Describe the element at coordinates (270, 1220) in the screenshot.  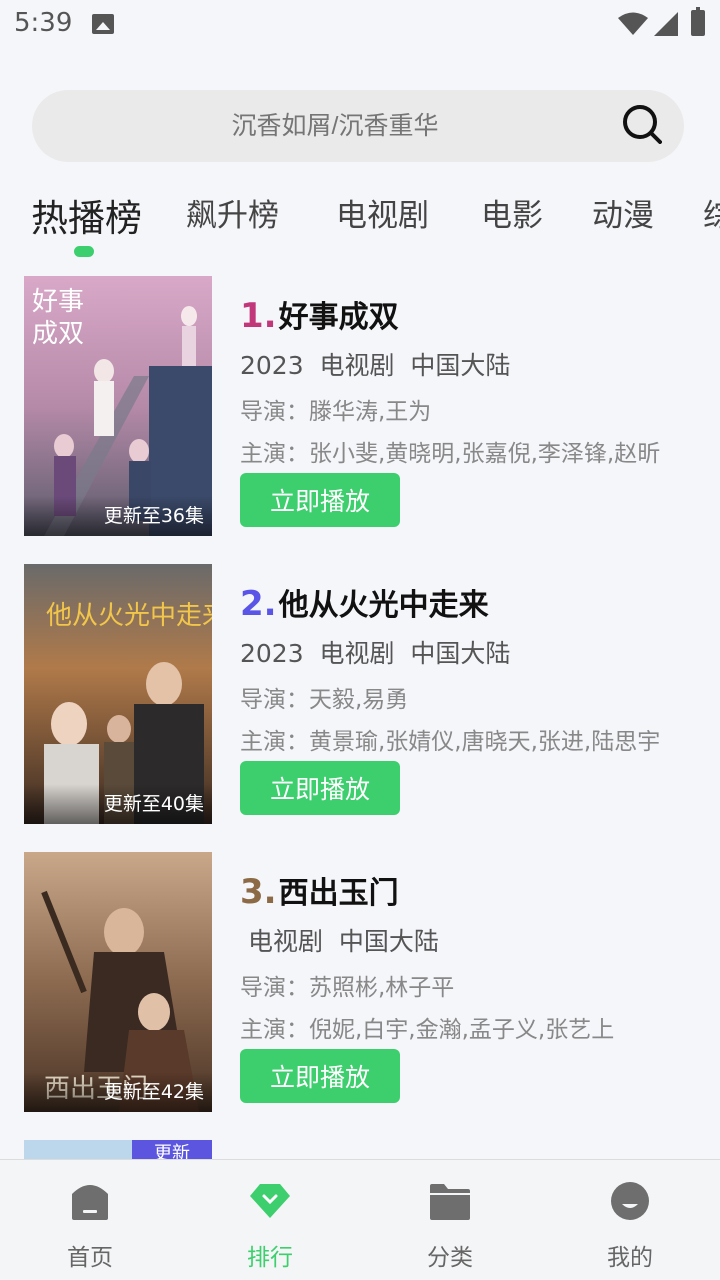
I see `nav-rank: 排行` at that location.